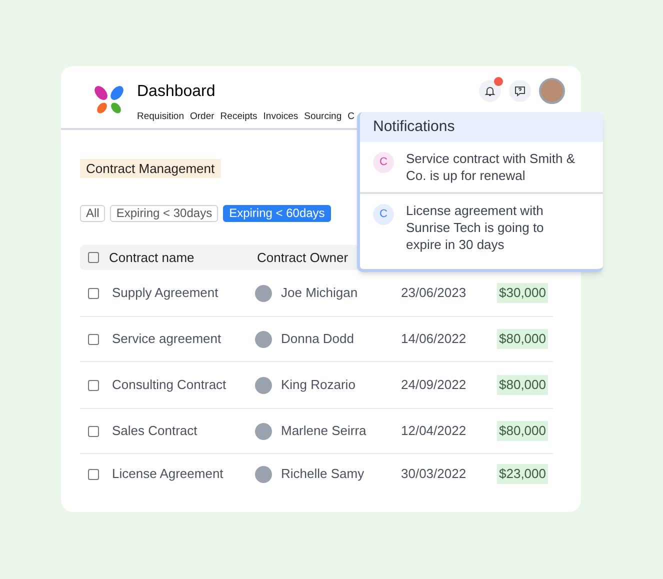  Describe the element at coordinates (434, 293) in the screenshot. I see `table-cell-text: 23/06/2023` at that location.